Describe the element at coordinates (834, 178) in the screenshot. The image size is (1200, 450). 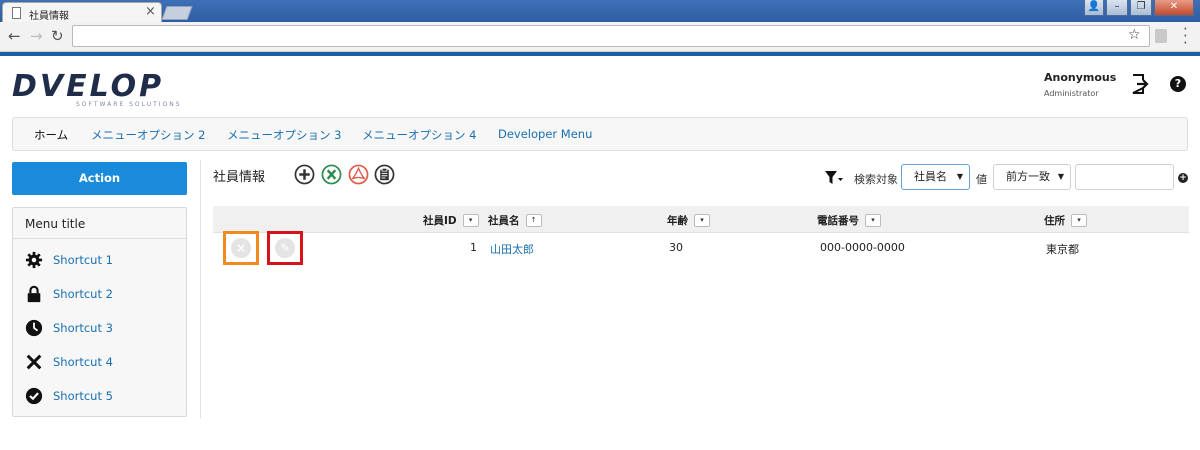
I see `filter-icon` at that location.